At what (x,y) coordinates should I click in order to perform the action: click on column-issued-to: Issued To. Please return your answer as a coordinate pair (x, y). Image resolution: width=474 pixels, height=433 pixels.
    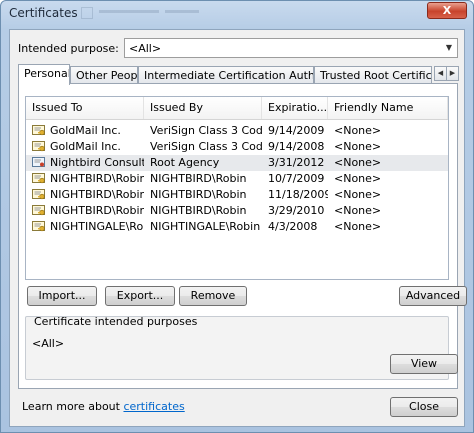
    Looking at the image, I should click on (85, 108).